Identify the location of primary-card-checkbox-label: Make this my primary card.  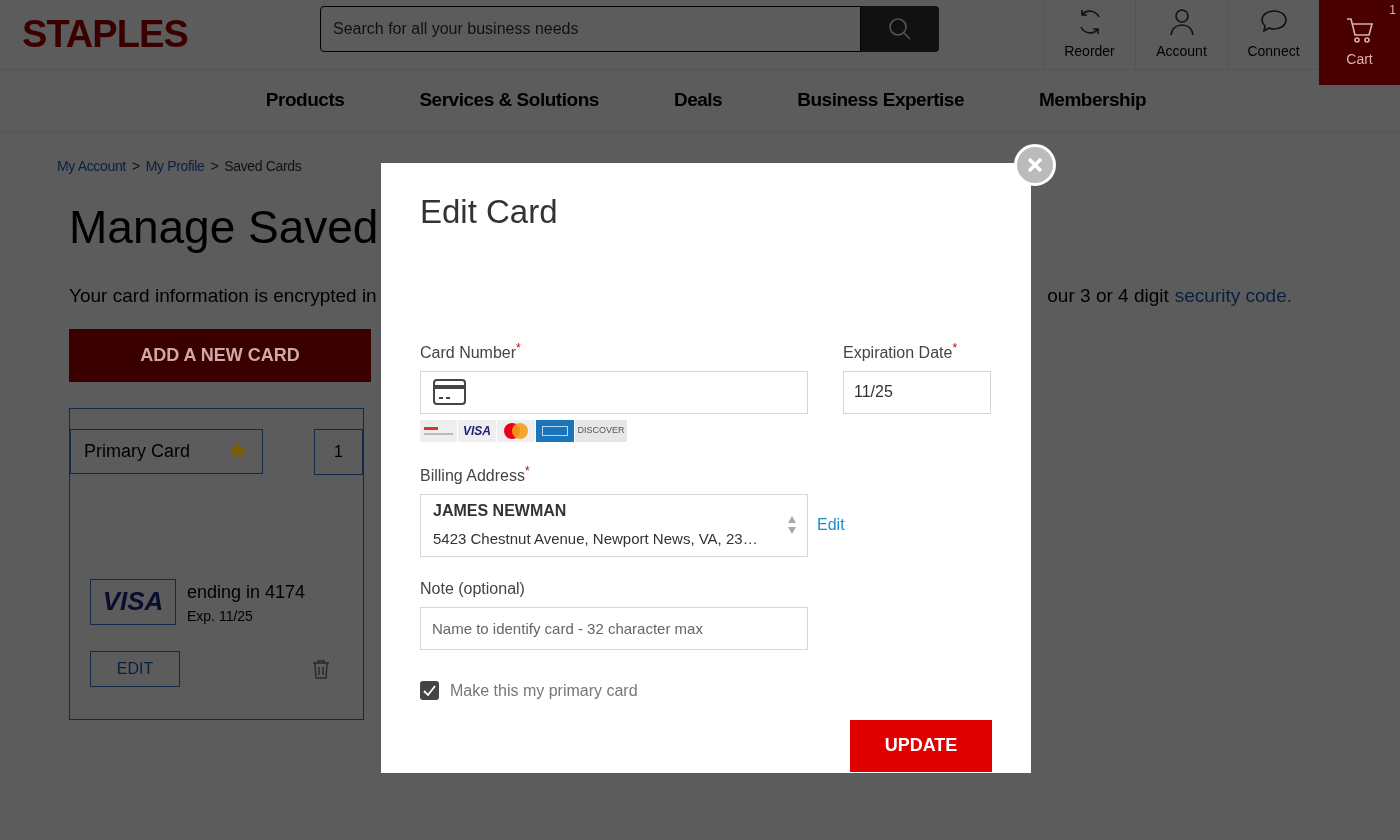
(544, 690).